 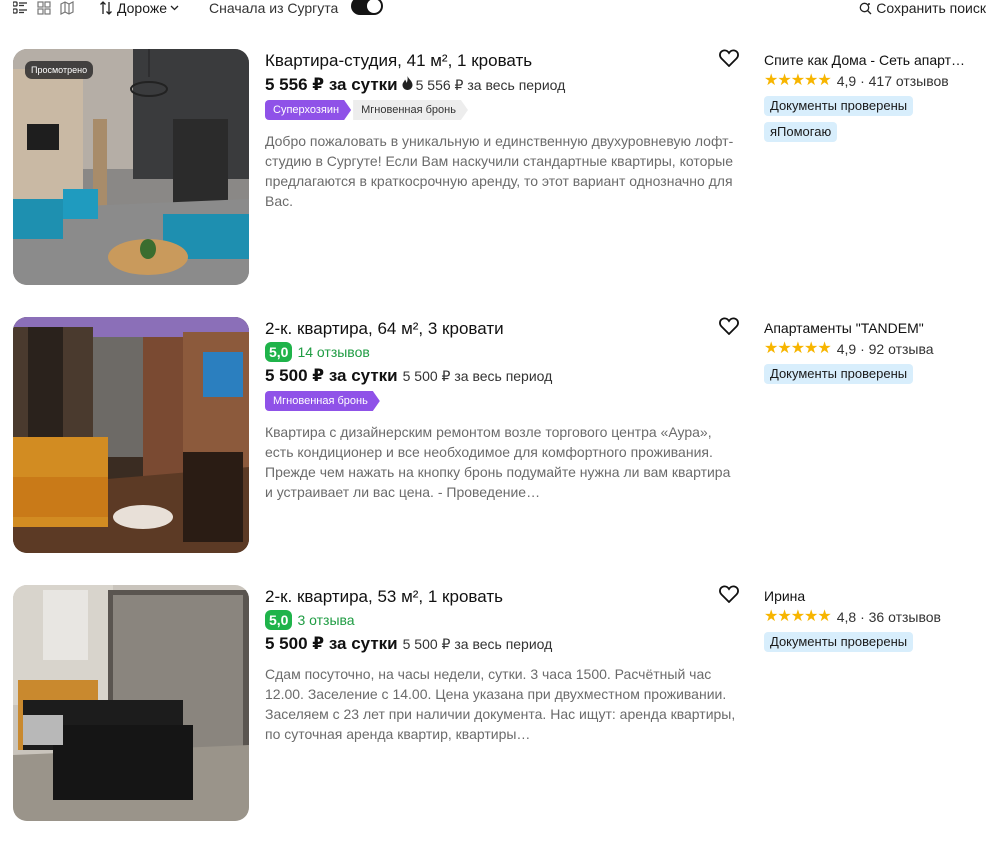 What do you see at coordinates (308, 110) in the screenshot?
I see `superhost-tag: Суперхозяин` at bounding box center [308, 110].